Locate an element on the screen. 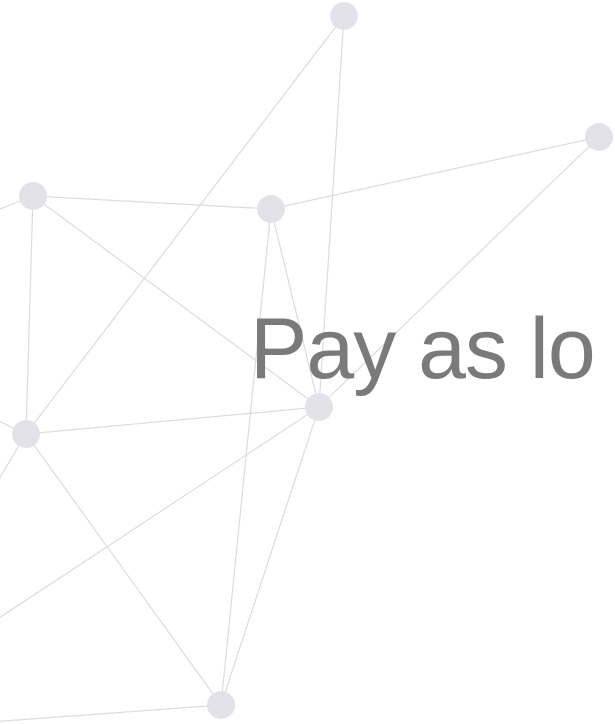 This screenshot has height=724, width=615. headline: Pay as lo is located at coordinates (423, 349).